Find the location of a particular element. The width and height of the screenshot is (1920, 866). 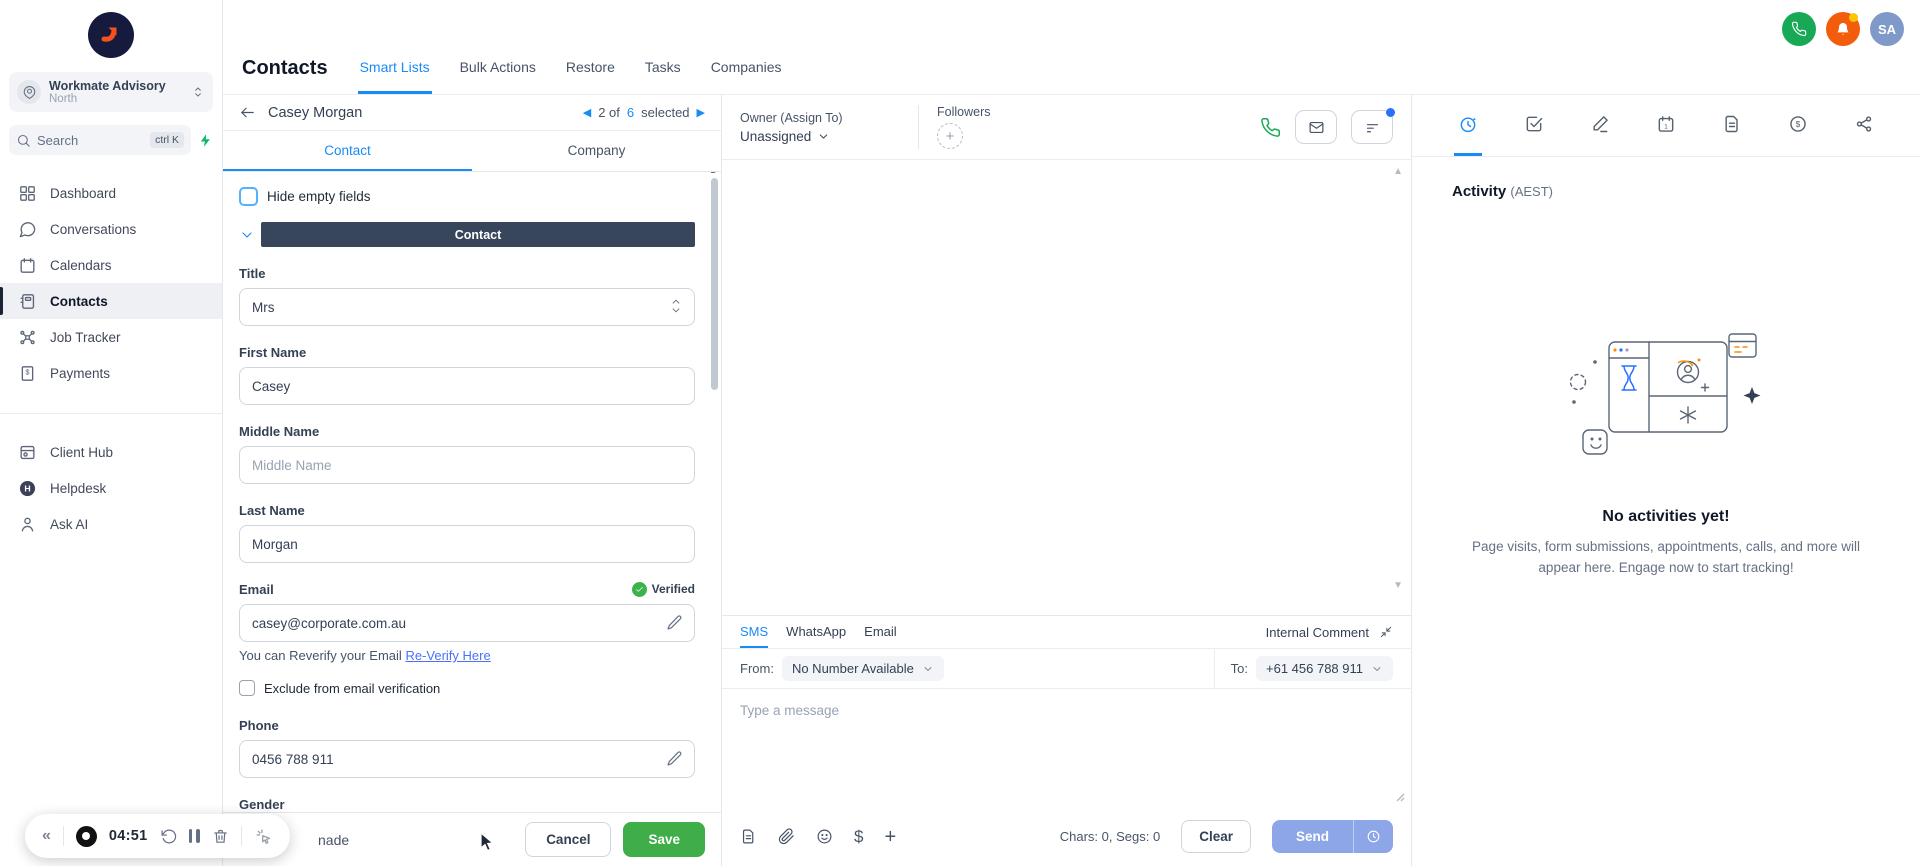

sidebar-item-conversations: Conversations is located at coordinates (111, 229).